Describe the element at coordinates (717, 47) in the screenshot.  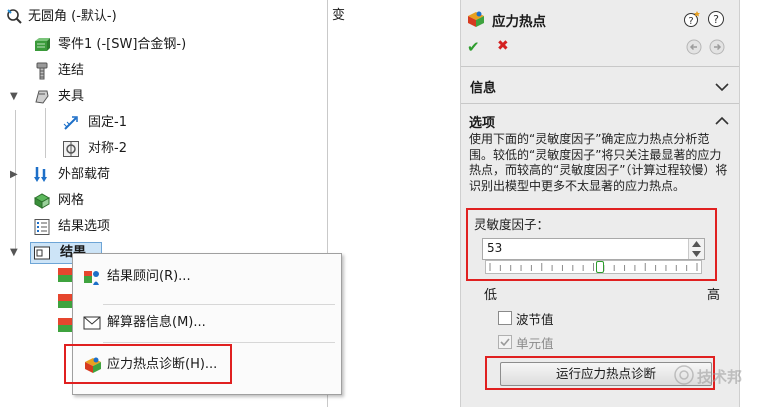
I see `forward-arrow-icon` at that location.